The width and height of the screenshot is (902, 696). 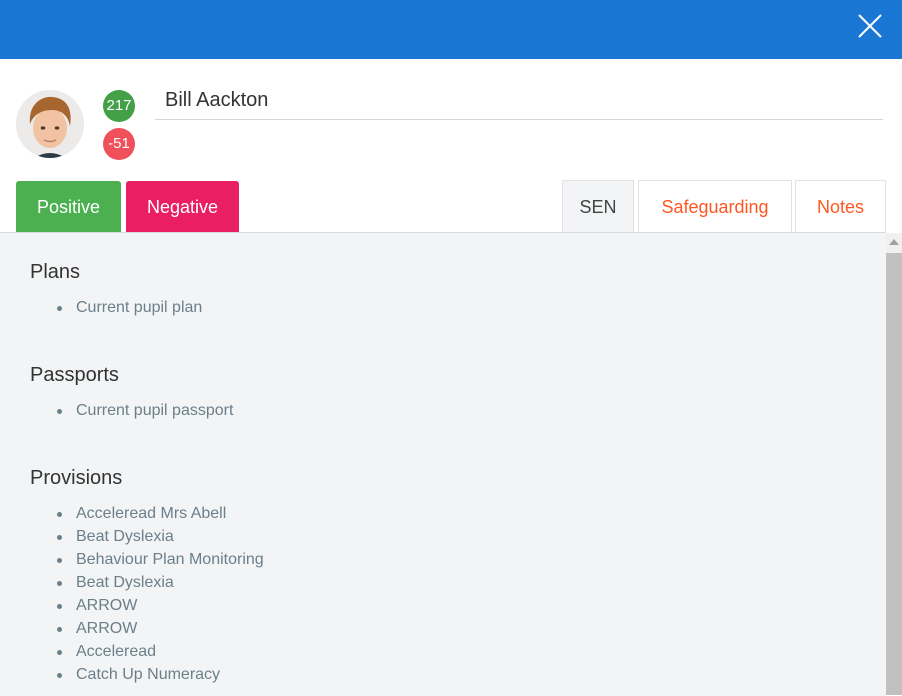 What do you see at coordinates (894, 474) in the screenshot?
I see `scroll-thumb` at bounding box center [894, 474].